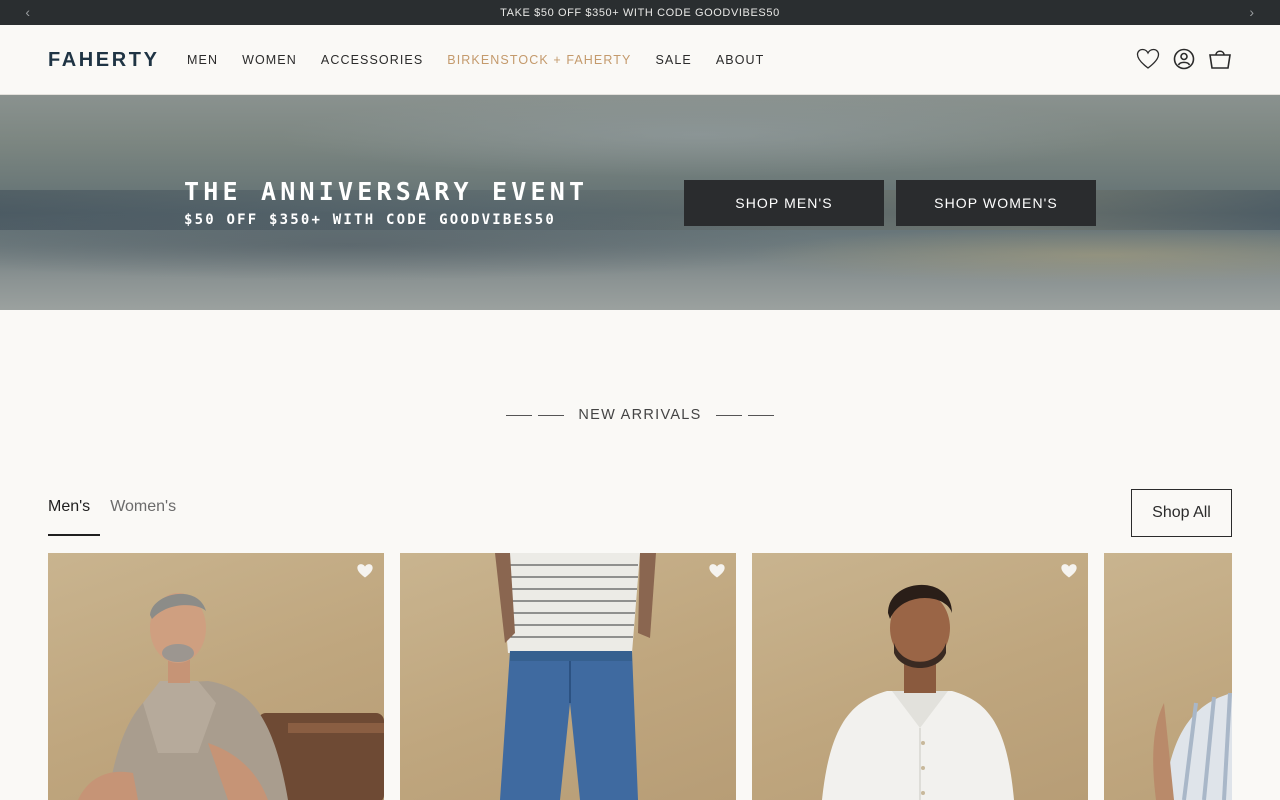  I want to click on gender-tabs: Men's Women's, so click(112, 517).